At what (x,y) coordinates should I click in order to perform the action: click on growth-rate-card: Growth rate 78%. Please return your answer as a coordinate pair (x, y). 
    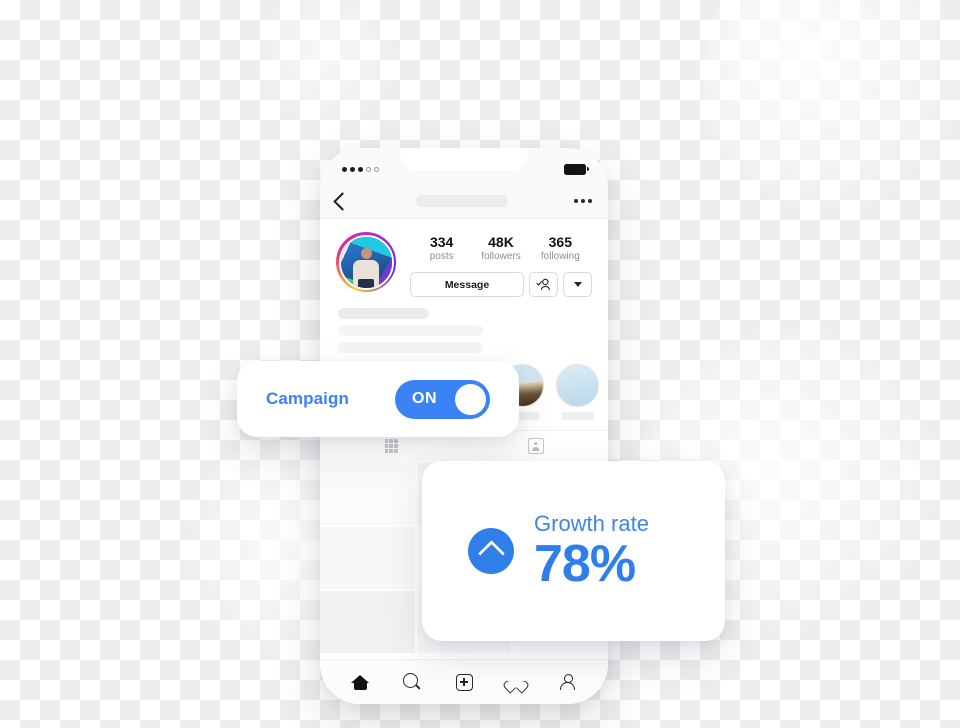
    Looking at the image, I should click on (573, 551).